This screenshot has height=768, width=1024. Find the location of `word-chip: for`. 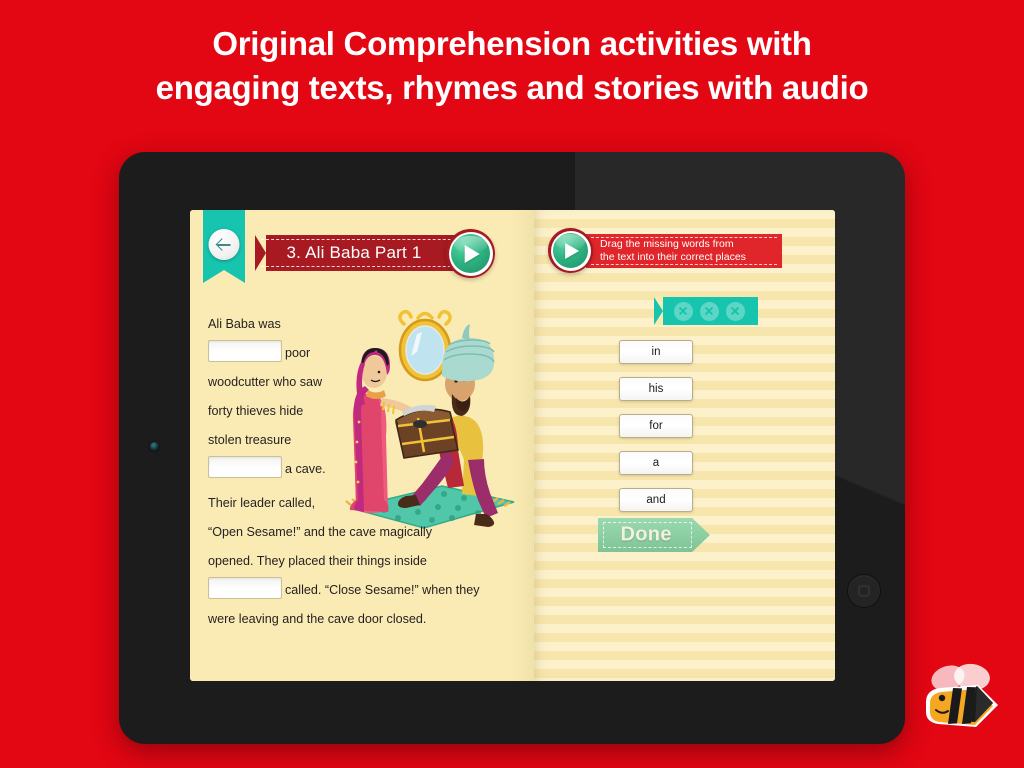

word-chip: for is located at coordinates (656, 426).